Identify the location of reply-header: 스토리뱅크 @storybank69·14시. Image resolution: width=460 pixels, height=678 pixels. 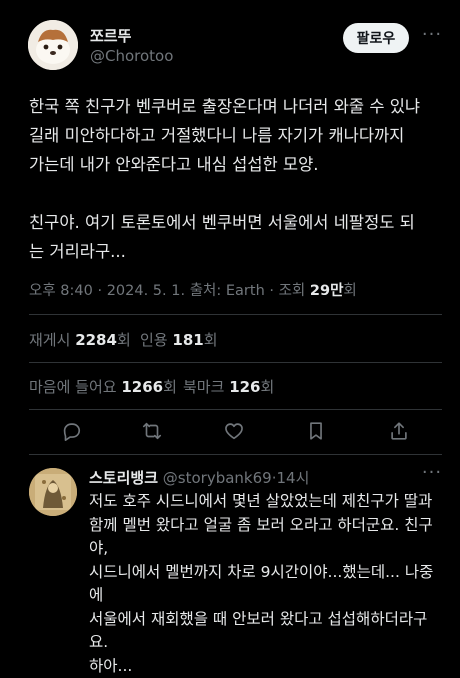
(199, 477).